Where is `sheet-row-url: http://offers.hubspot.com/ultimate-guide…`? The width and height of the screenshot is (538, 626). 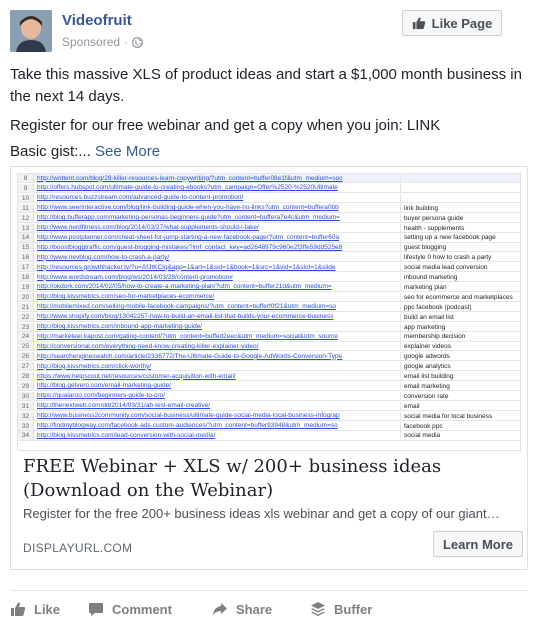
sheet-row-url: http://offers.hubspot.com/ultimate-guide… is located at coordinates (187, 188).